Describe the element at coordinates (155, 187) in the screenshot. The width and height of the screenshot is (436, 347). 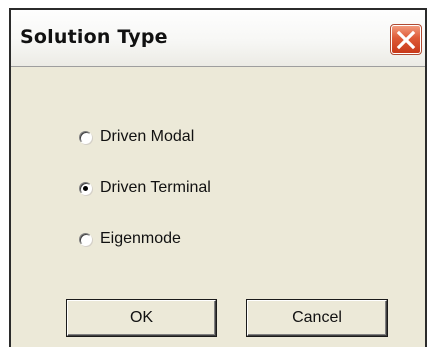
I see `option-label: Driven Terminal` at that location.